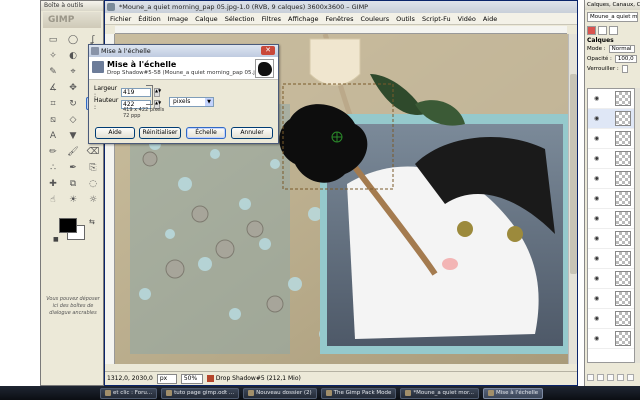 The height and width of the screenshot is (400, 640). What do you see at coordinates (358, 393) in the screenshot?
I see `taskbar-button: The Gimp Pack Mode` at bounding box center [358, 393].